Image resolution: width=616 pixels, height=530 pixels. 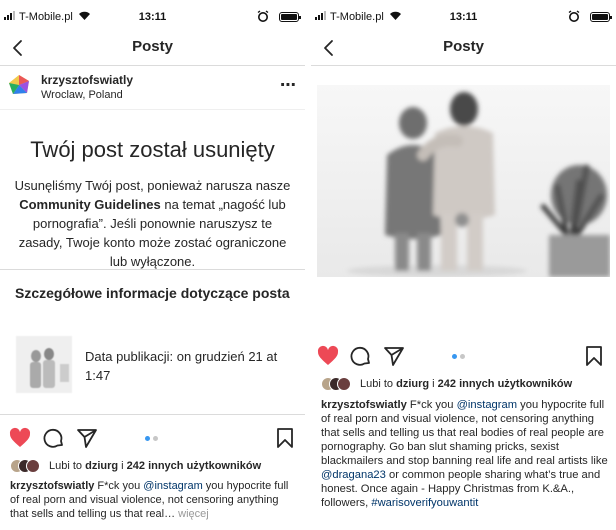 I want to click on hashtag-link: #warisoverifyouwantit, so click(x=424, y=503).